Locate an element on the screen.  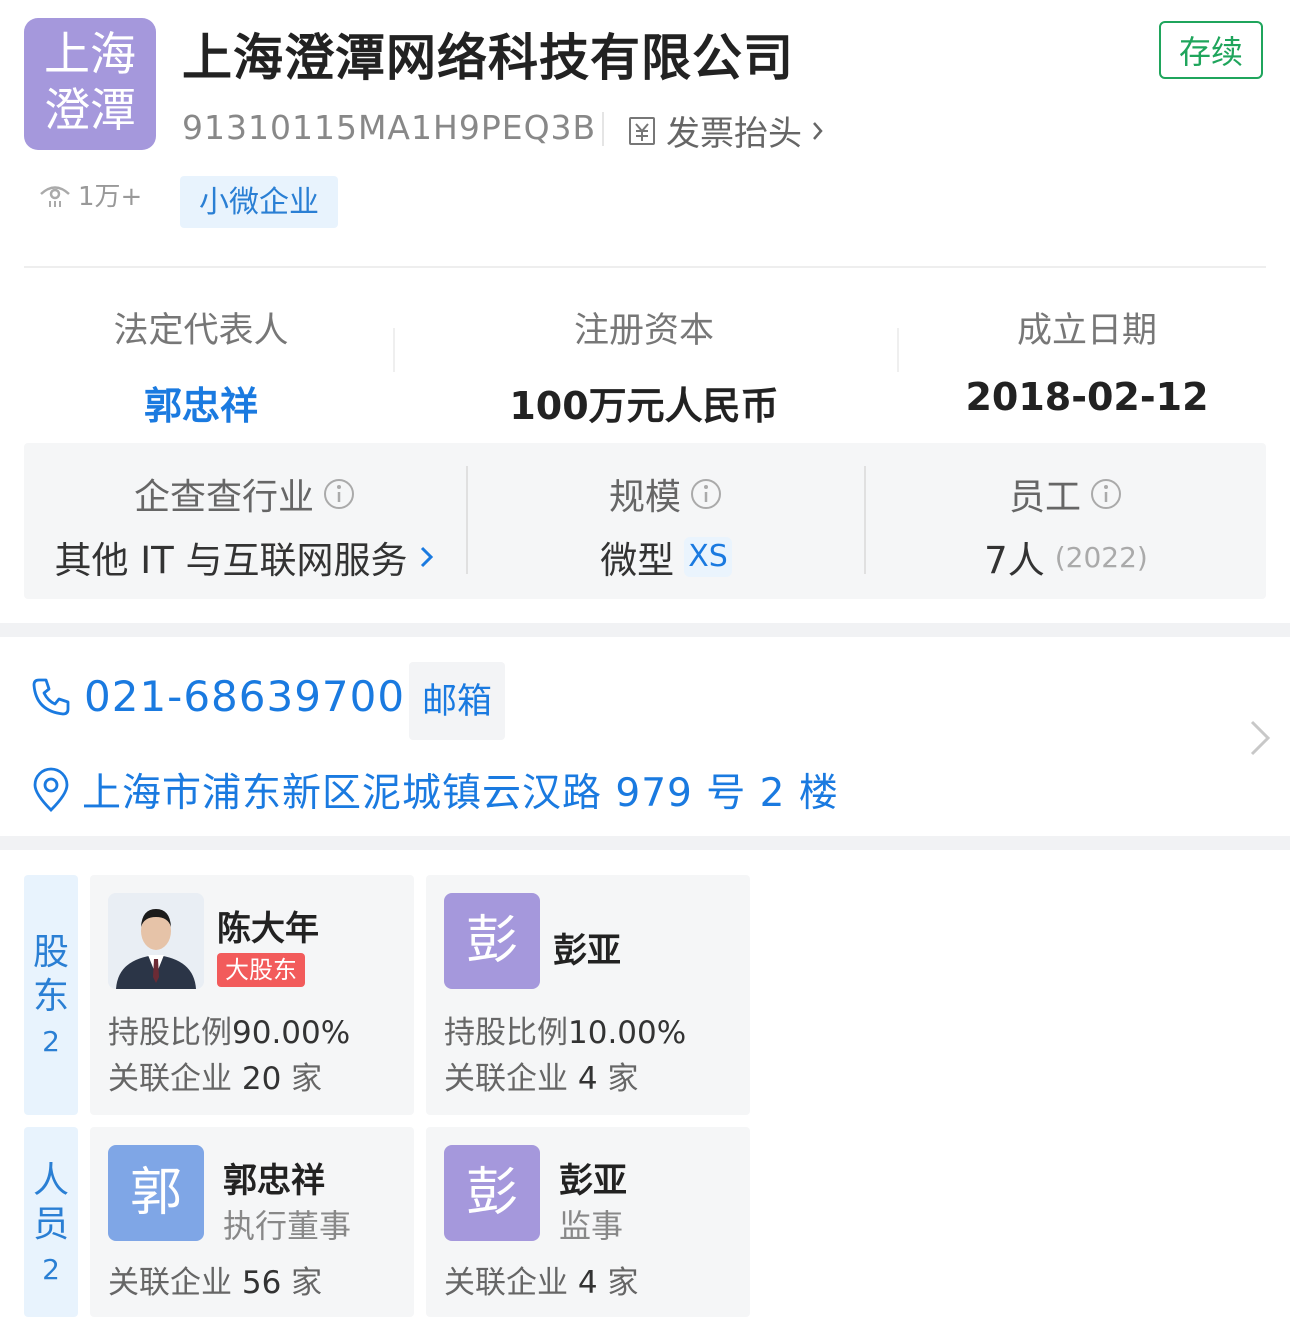
founded-date: 成立日期 2018-02-12 is located at coordinates (1087, 360).